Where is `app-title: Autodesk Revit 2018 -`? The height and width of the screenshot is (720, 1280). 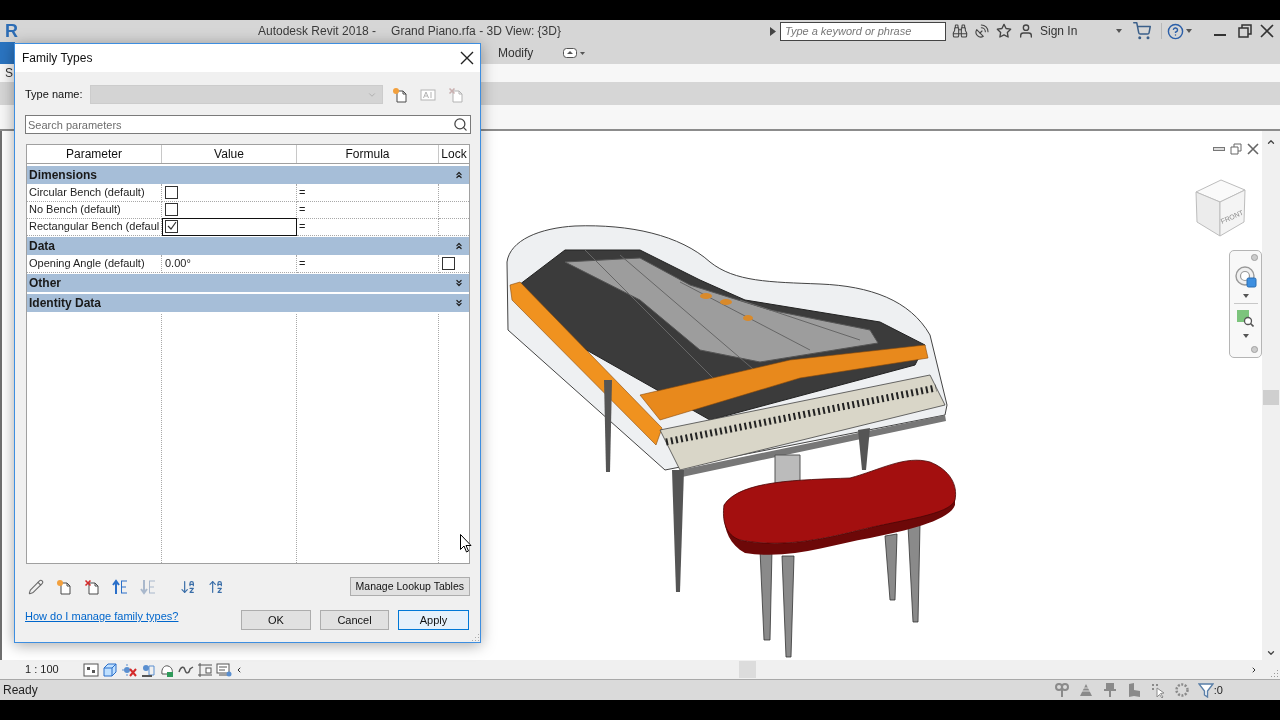 app-title: Autodesk Revit 2018 - is located at coordinates (317, 31).